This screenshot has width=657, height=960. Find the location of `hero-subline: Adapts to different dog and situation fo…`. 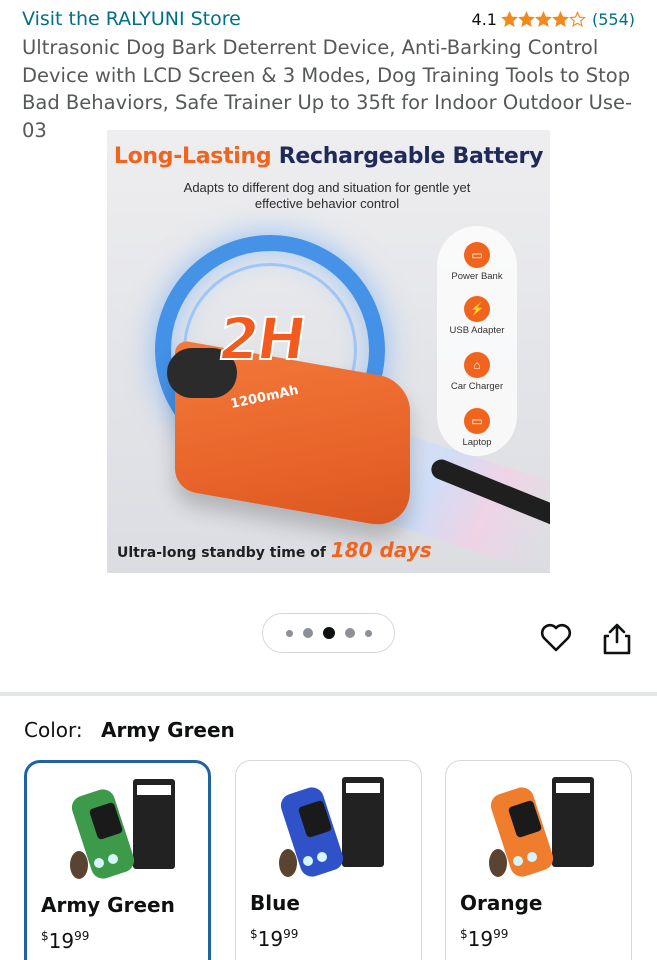

hero-subline: Adapts to different dog and situation fo… is located at coordinates (327, 195).